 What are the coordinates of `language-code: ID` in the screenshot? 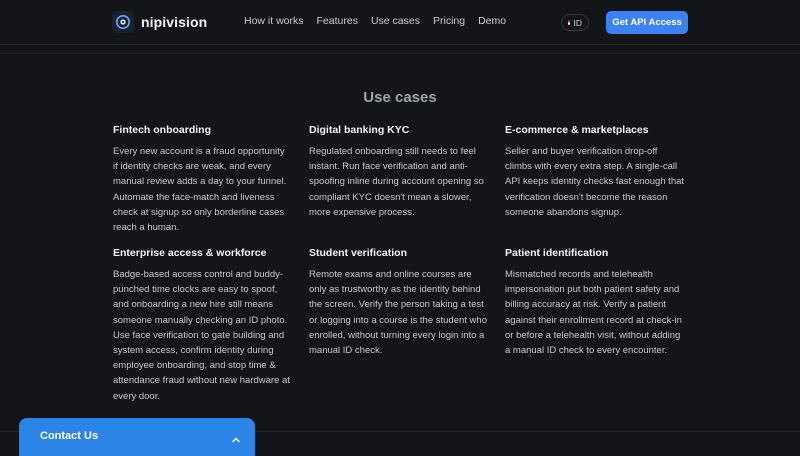 It's located at (578, 22).